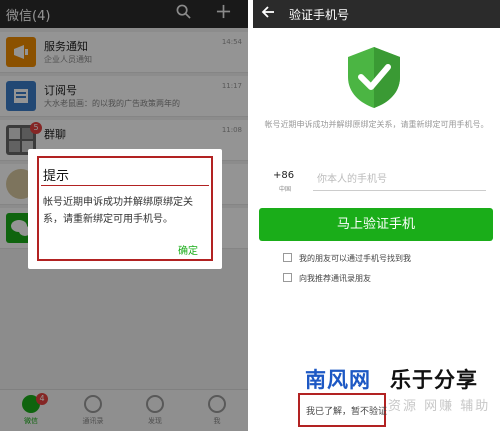  I want to click on skip-verify-link: 我已了解，暂不验证, so click(346, 410).